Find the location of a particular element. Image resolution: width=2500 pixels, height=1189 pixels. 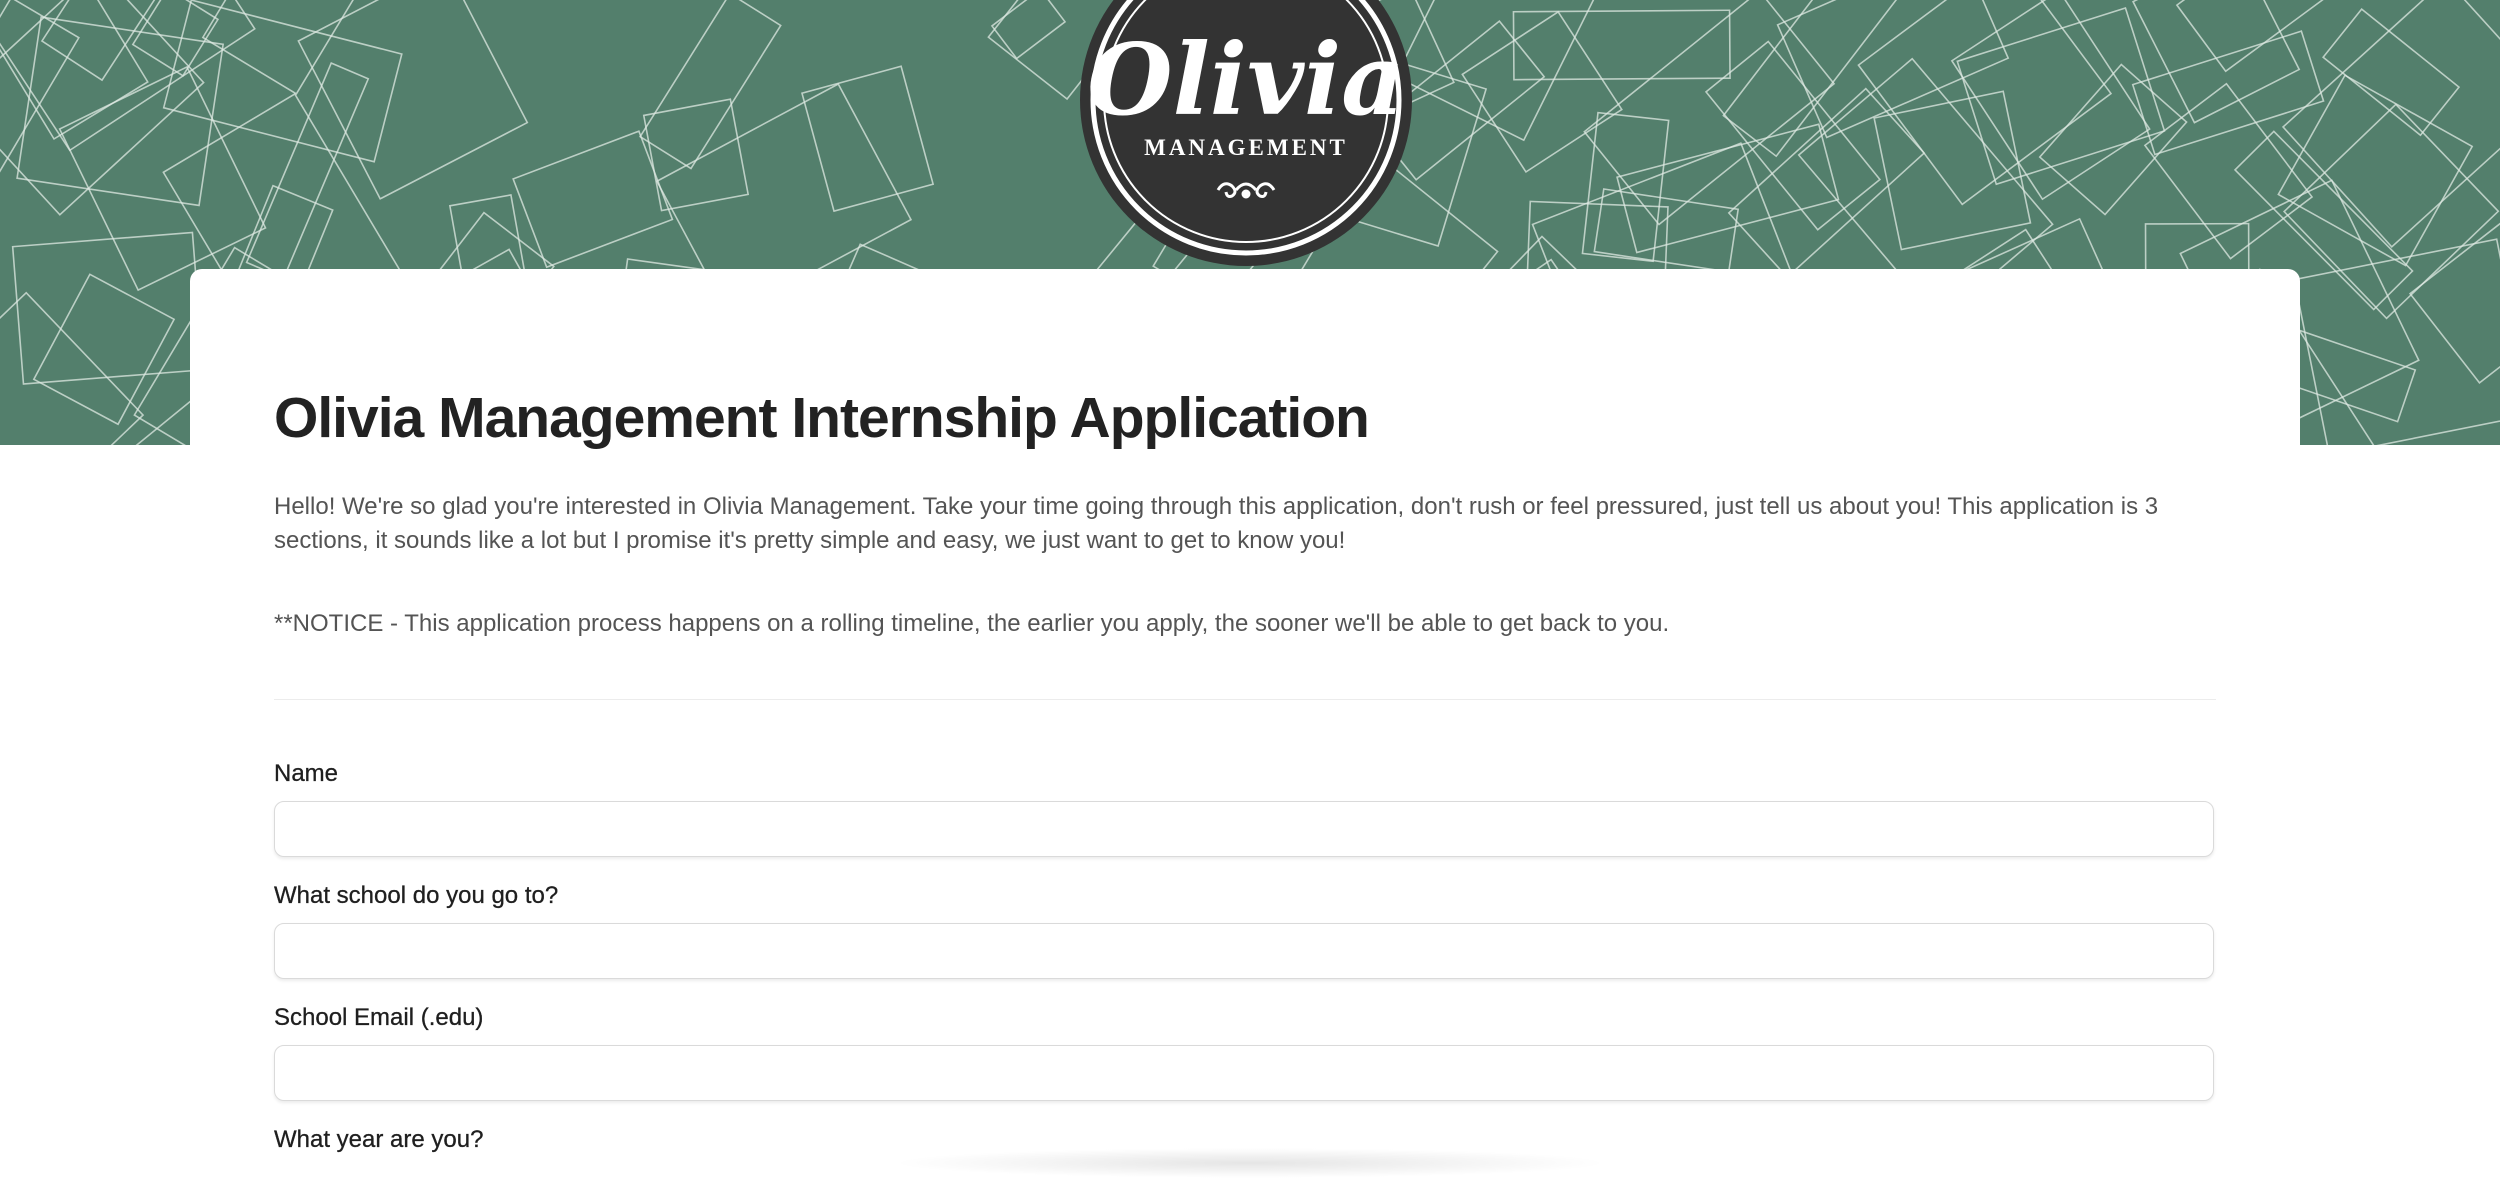

divider is located at coordinates (1245, 699).